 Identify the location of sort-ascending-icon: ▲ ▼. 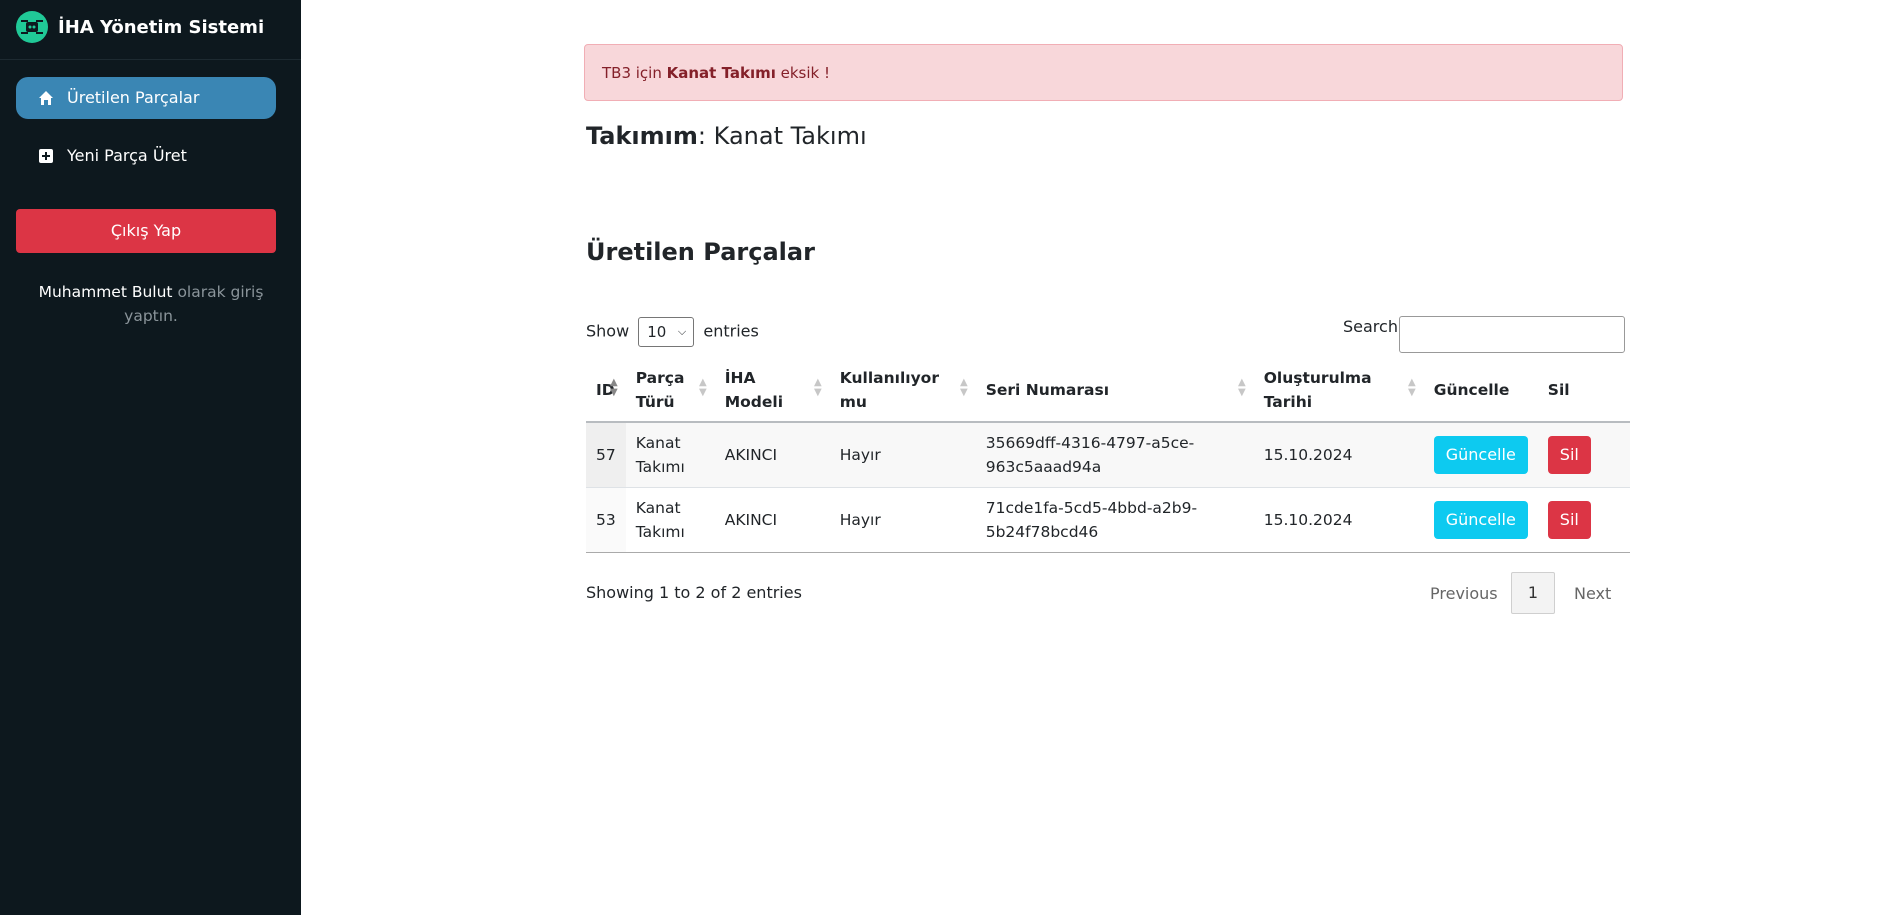
(614, 387).